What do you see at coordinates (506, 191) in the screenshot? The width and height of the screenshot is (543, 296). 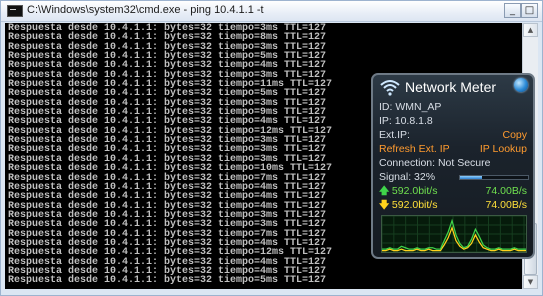 I see `upload-bytes: 74.00B/s` at bounding box center [506, 191].